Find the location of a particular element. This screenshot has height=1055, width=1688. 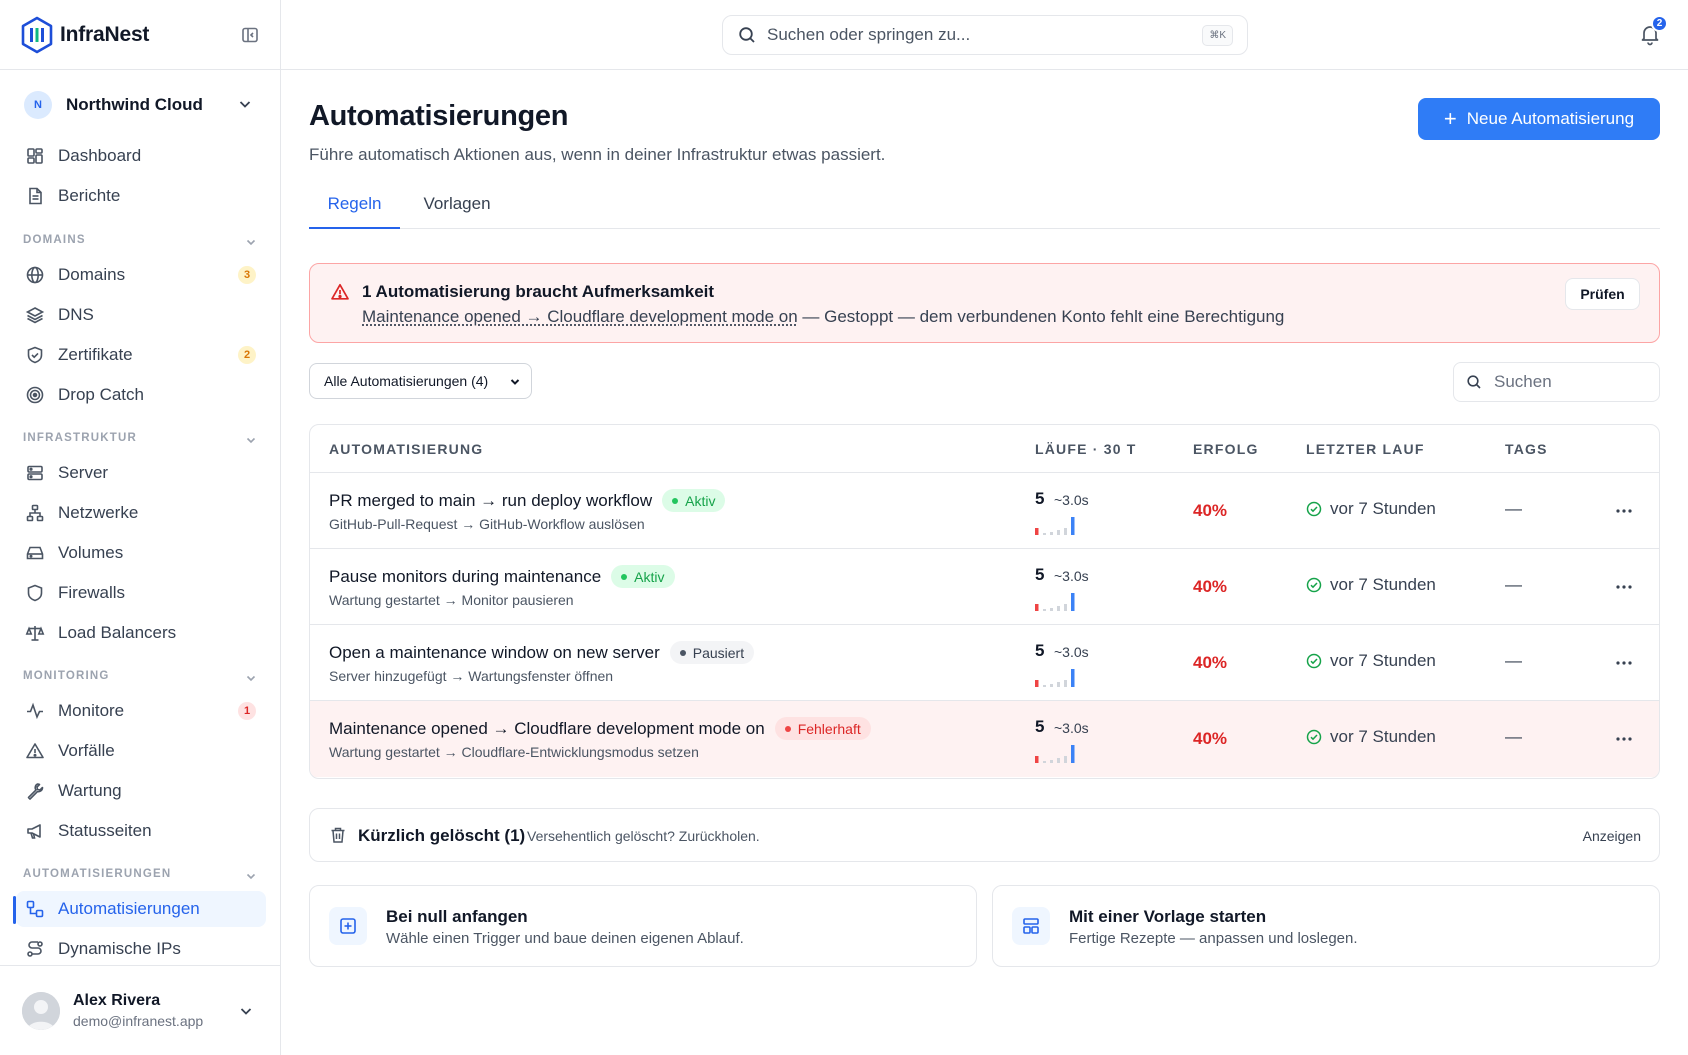

sidebar-item-dynamische-ips: Dynamische IPs is located at coordinates (141, 949).